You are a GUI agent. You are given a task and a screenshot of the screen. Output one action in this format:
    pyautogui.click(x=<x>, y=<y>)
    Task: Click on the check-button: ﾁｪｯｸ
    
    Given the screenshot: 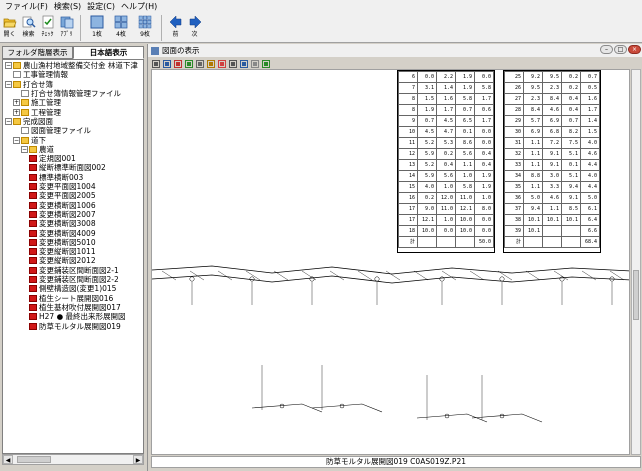 What is the action you would take?
    pyautogui.click(x=47, y=28)
    